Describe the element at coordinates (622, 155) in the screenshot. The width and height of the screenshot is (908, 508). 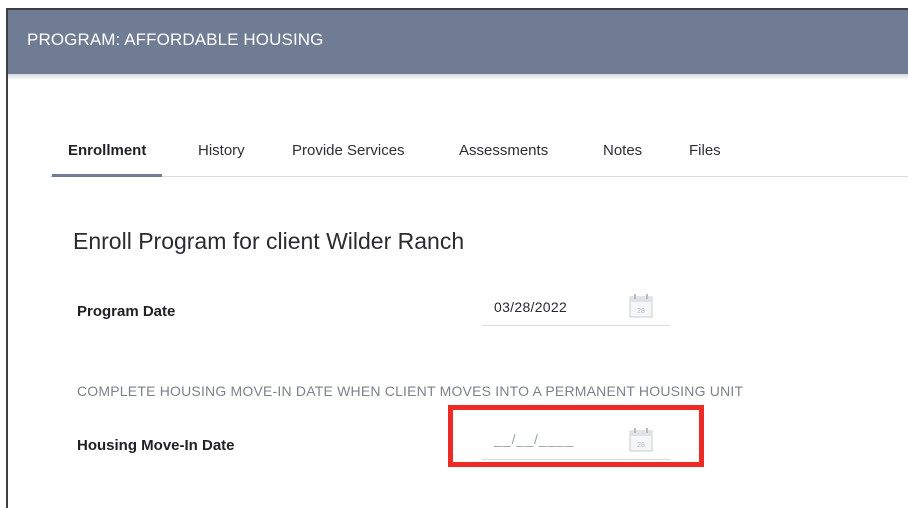
I see `tab-notes: Notes` at that location.